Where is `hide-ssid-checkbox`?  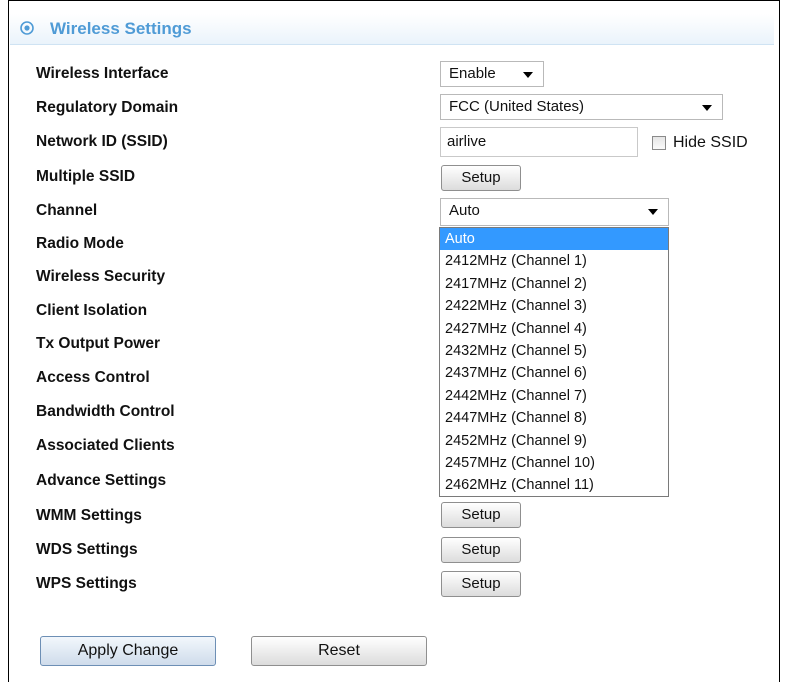
hide-ssid-checkbox is located at coordinates (659, 143).